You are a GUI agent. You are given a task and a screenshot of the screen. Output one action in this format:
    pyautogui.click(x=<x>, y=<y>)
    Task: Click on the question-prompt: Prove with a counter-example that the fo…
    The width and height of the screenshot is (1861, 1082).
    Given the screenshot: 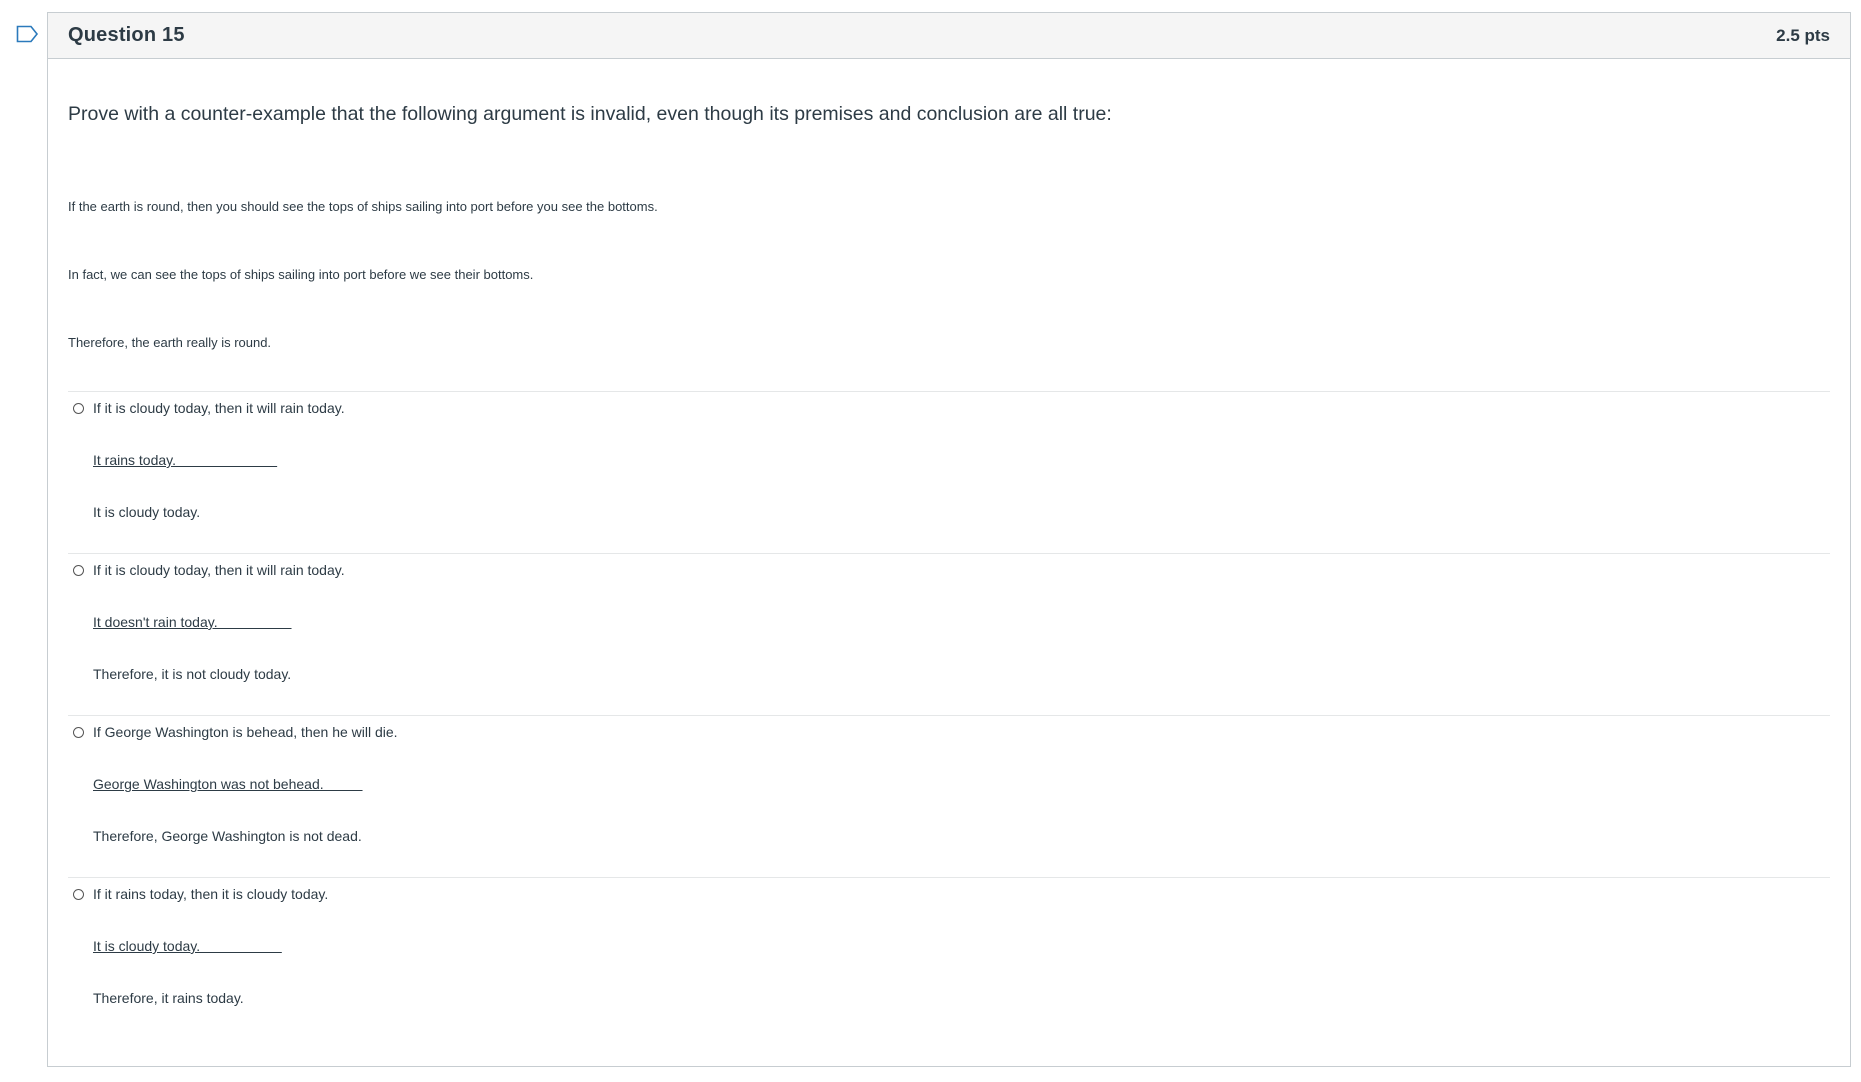 What is the action you would take?
    pyautogui.click(x=590, y=114)
    